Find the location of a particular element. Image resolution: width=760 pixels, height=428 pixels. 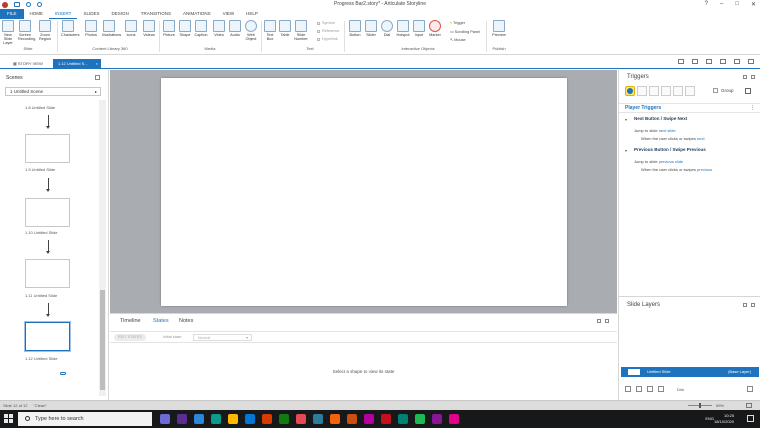

trigger-action: Jump to slide next slide is located at coordinates (655, 130).